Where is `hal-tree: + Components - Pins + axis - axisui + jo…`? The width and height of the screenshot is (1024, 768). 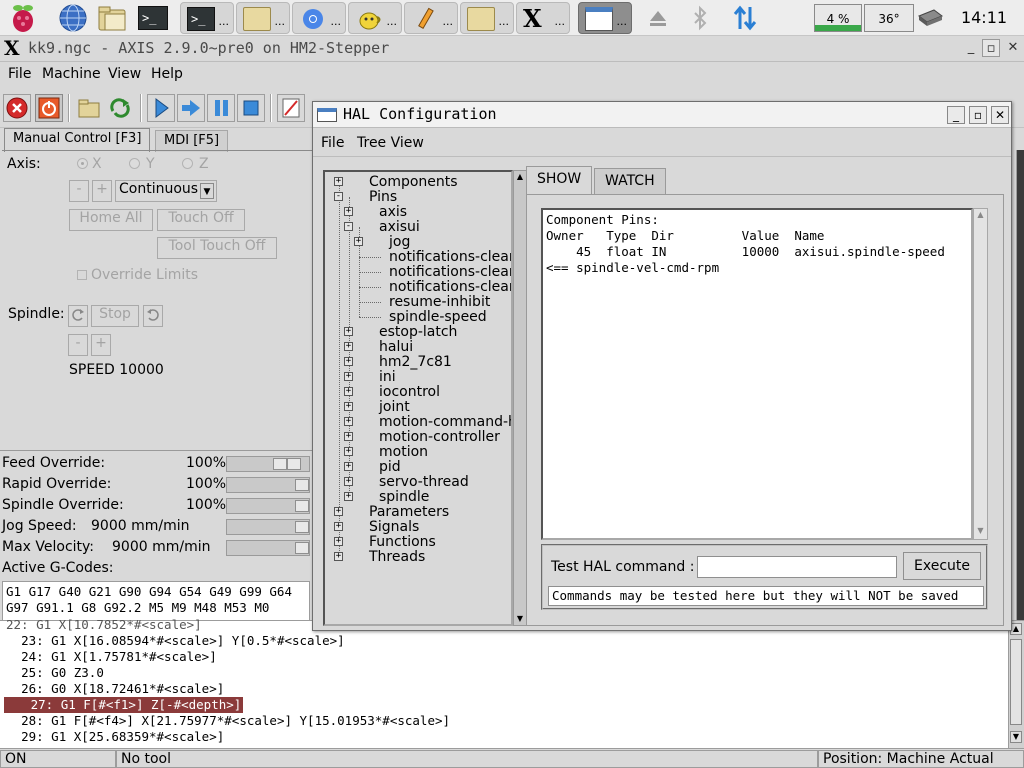
hal-tree: + Components - Pins + axis - axisui + jo… is located at coordinates (418, 398).